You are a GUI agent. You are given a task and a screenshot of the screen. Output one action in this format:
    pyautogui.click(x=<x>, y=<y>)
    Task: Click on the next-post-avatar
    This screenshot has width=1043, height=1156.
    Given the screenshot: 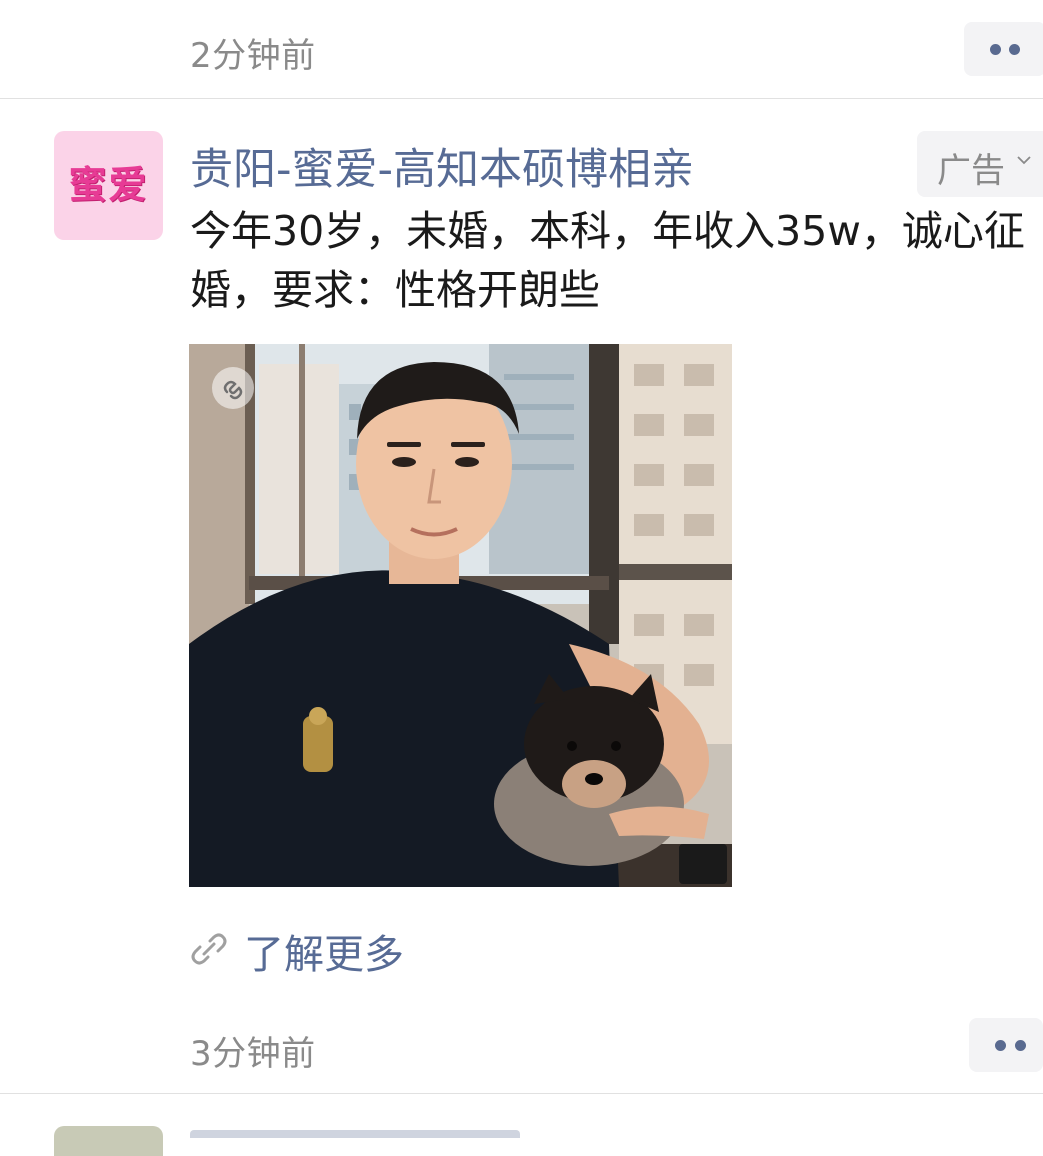 What is the action you would take?
    pyautogui.click(x=108, y=1141)
    